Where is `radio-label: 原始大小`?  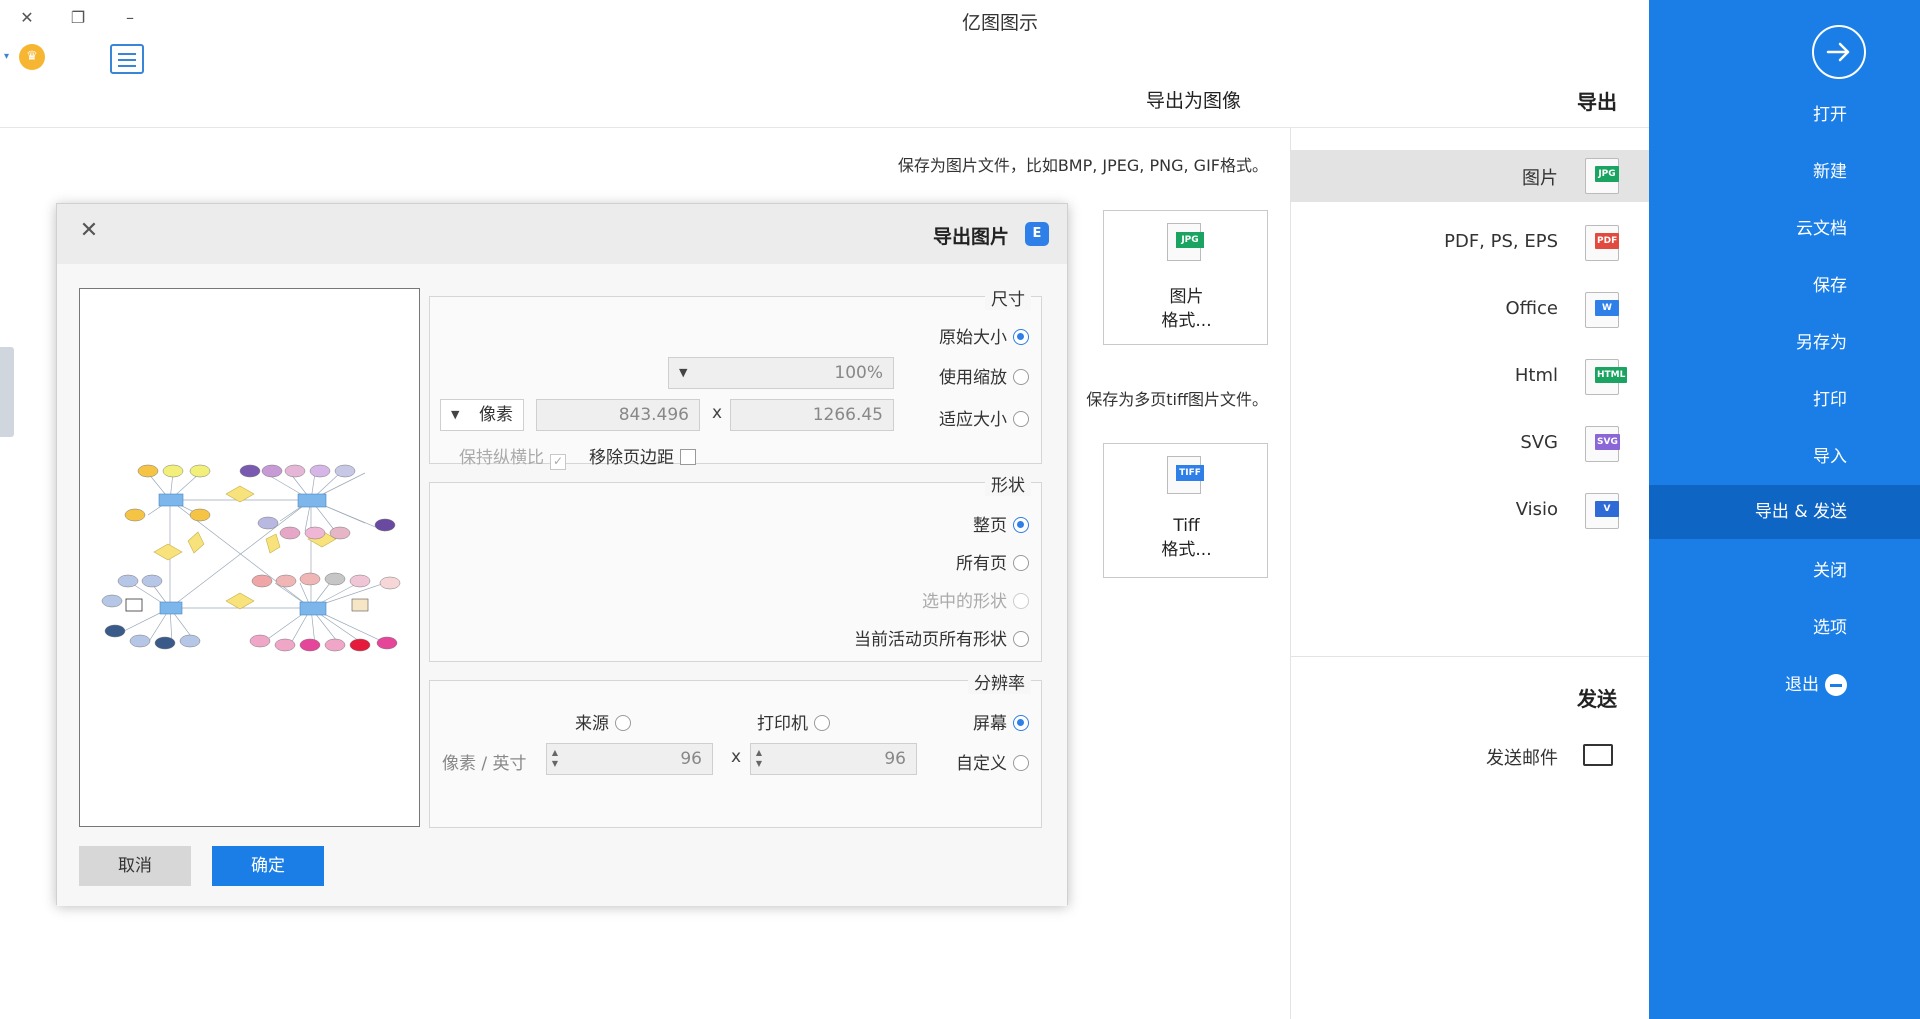
radio-label: 原始大小 is located at coordinates (973, 338).